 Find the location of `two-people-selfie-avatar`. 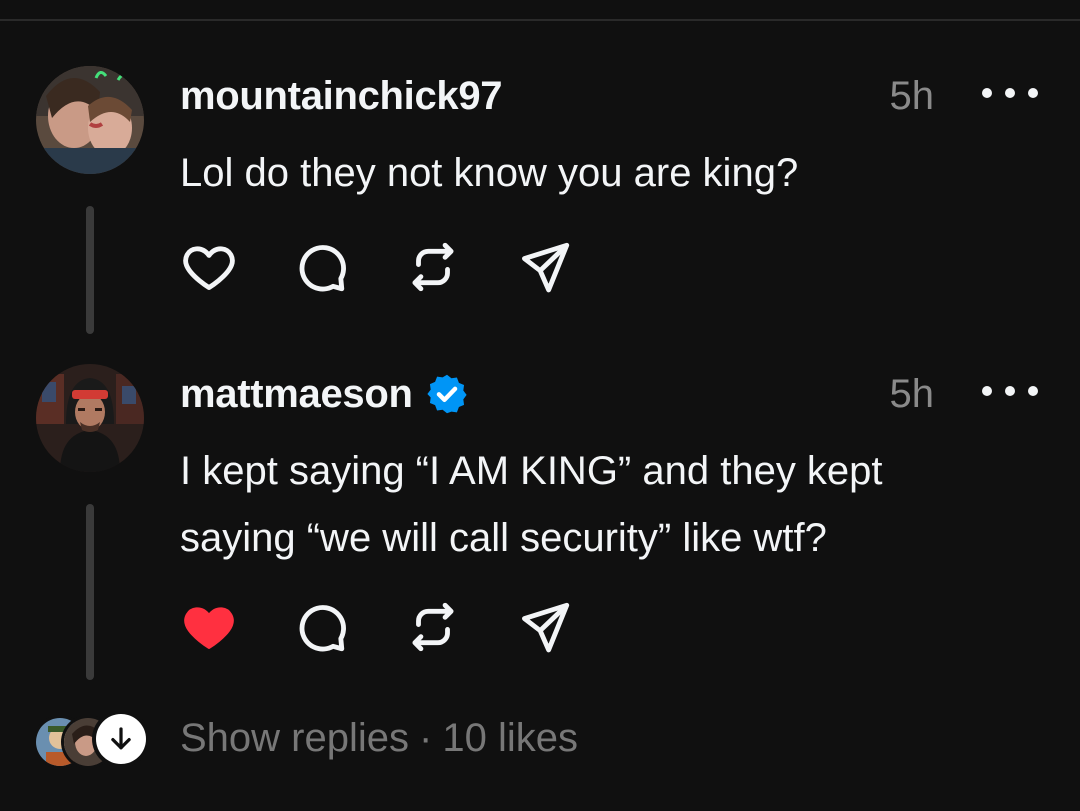

two-people-selfie-avatar is located at coordinates (90, 120).